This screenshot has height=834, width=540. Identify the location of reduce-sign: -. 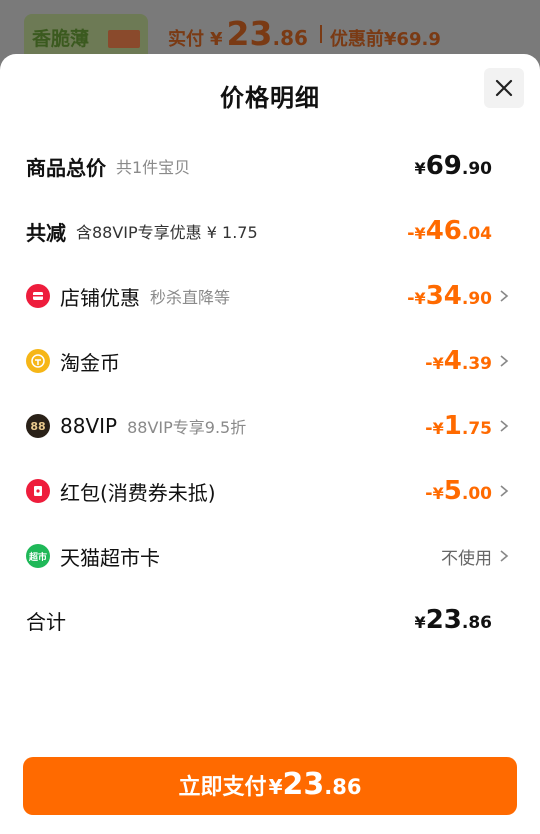
(411, 233).